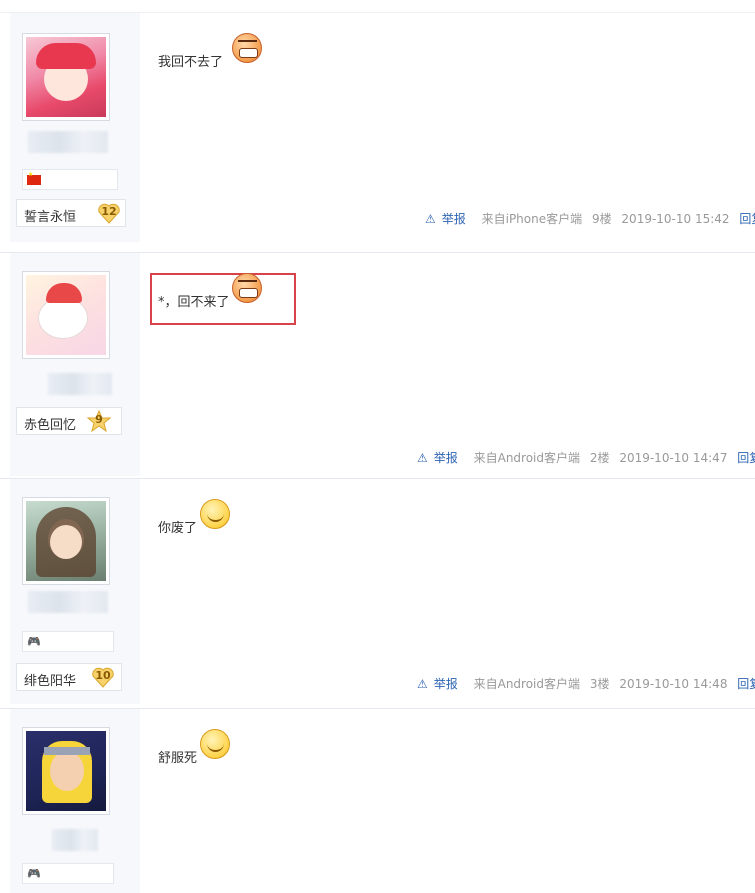  Describe the element at coordinates (673, 458) in the screenshot. I see `post-time: 2019-10-10 14:47` at that location.